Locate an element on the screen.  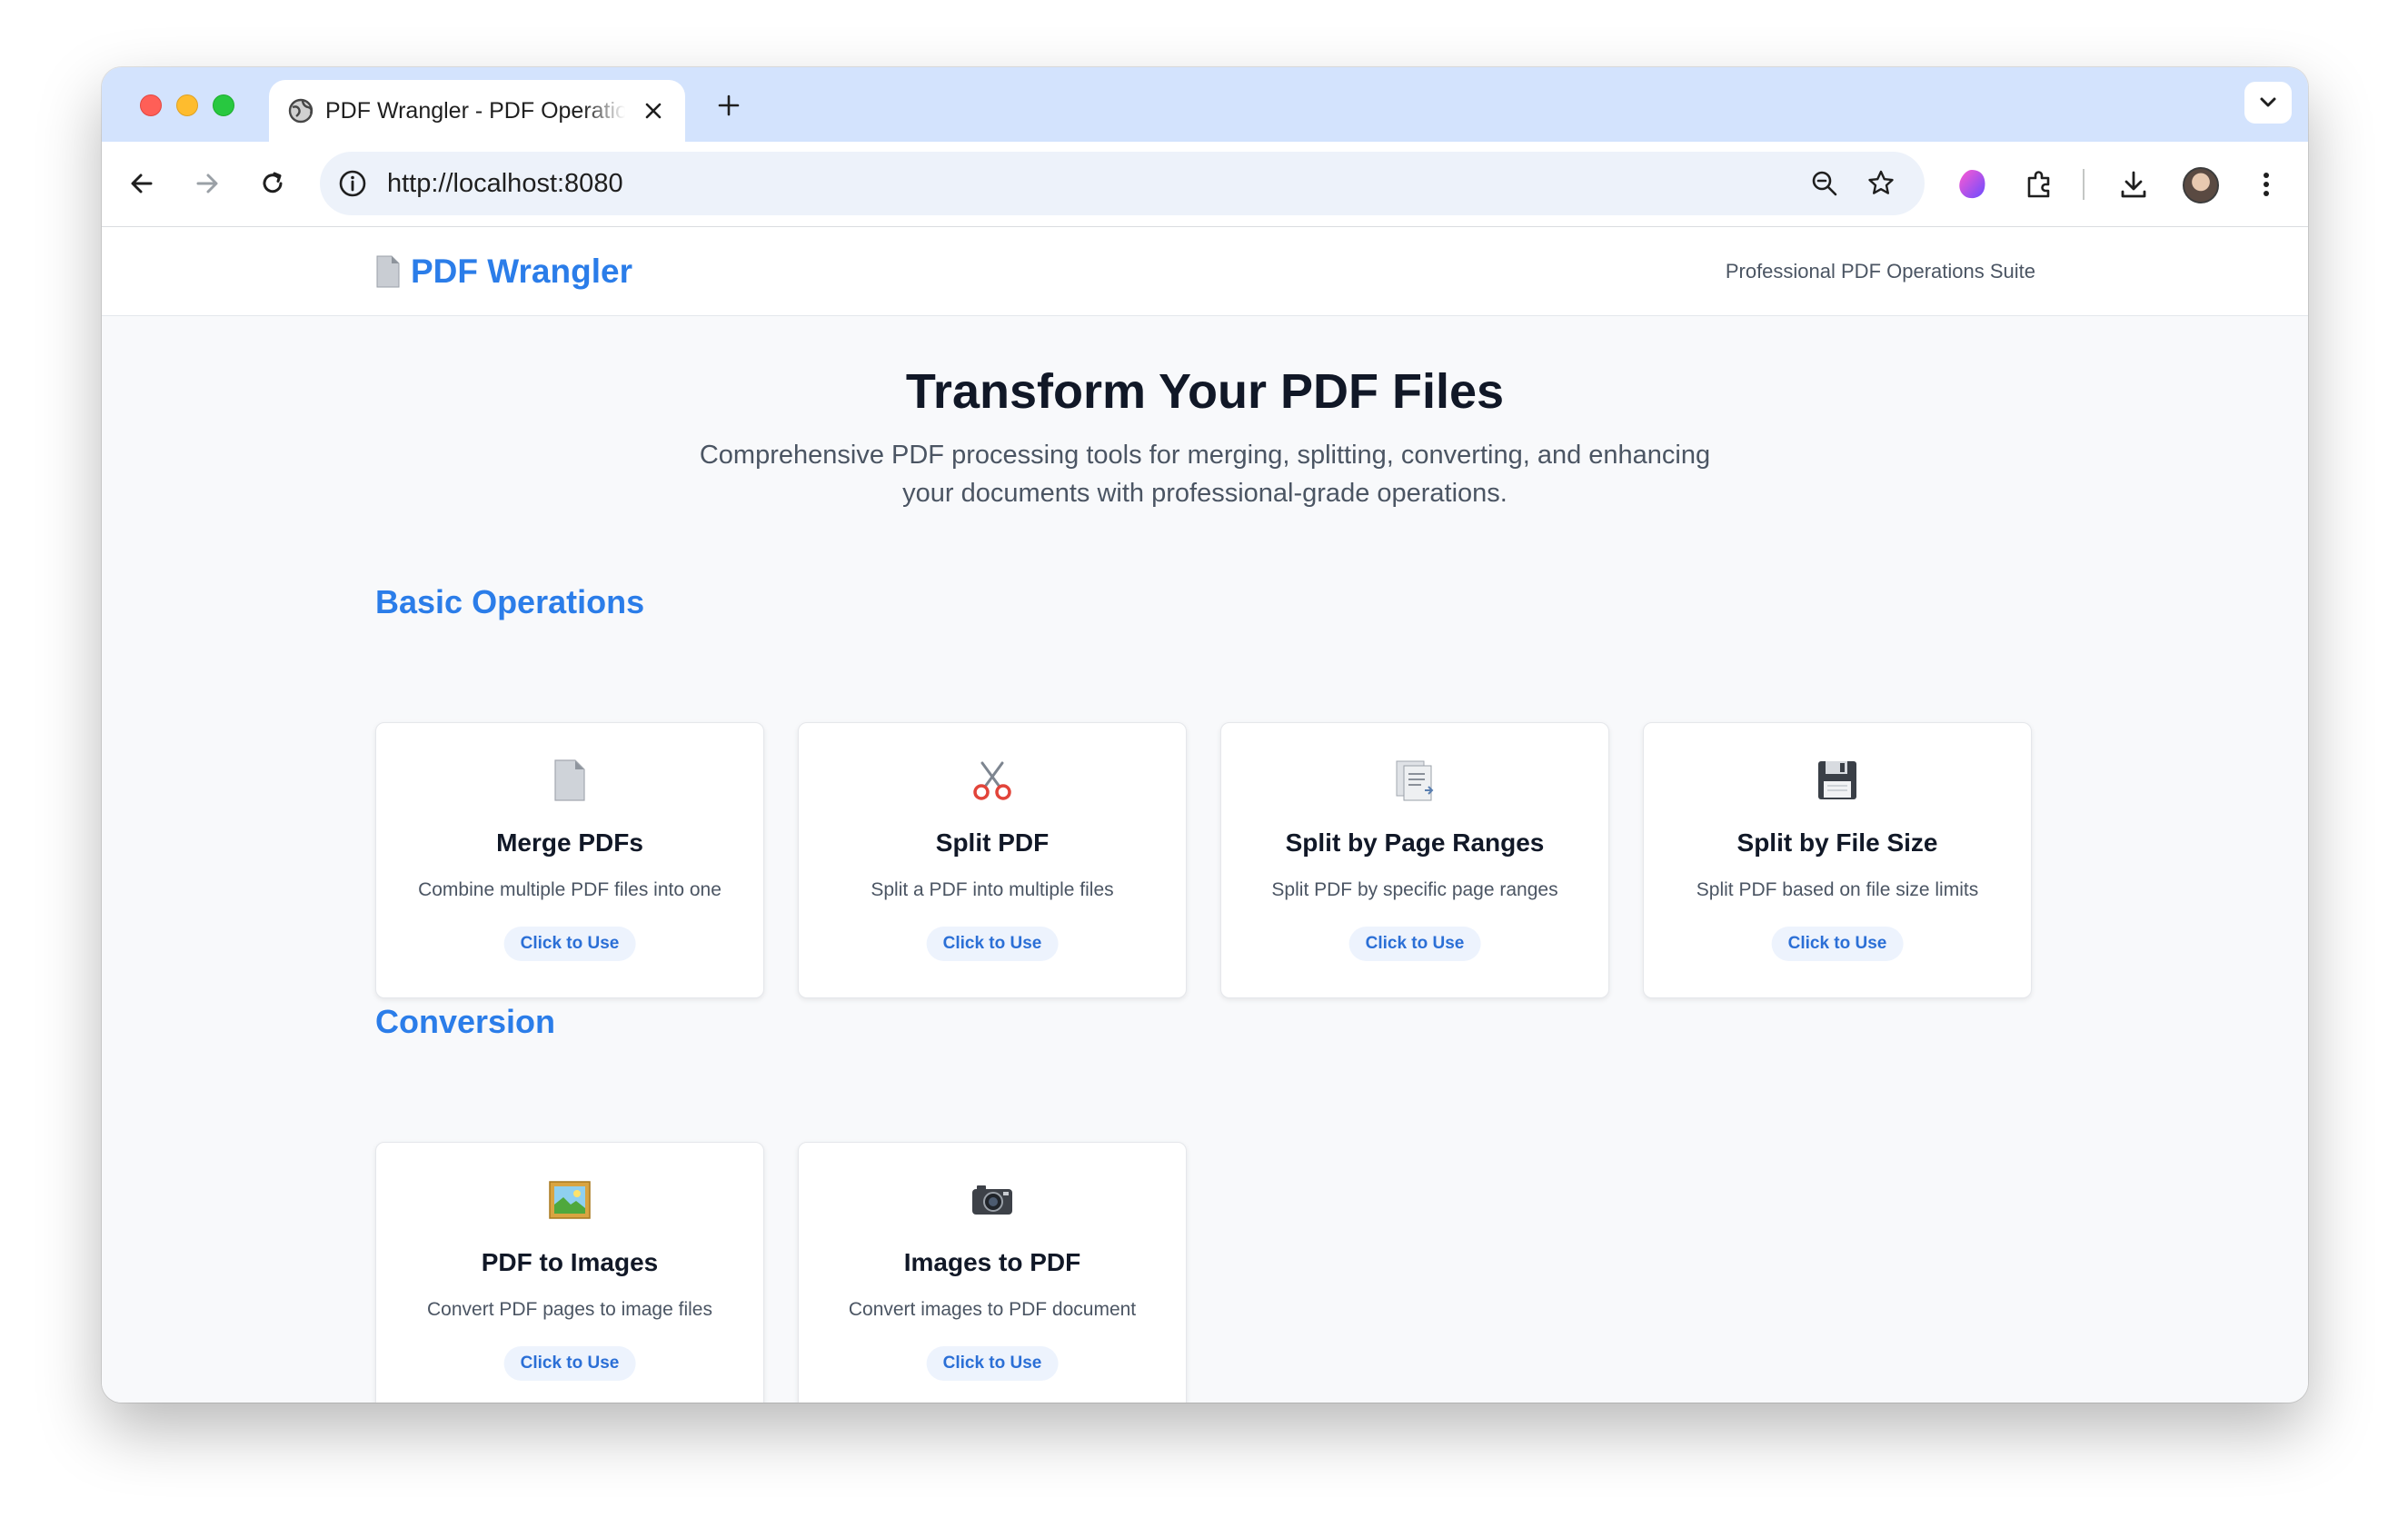
tab-title: PDF Wrangler - PDF Operations is located at coordinates (475, 111).